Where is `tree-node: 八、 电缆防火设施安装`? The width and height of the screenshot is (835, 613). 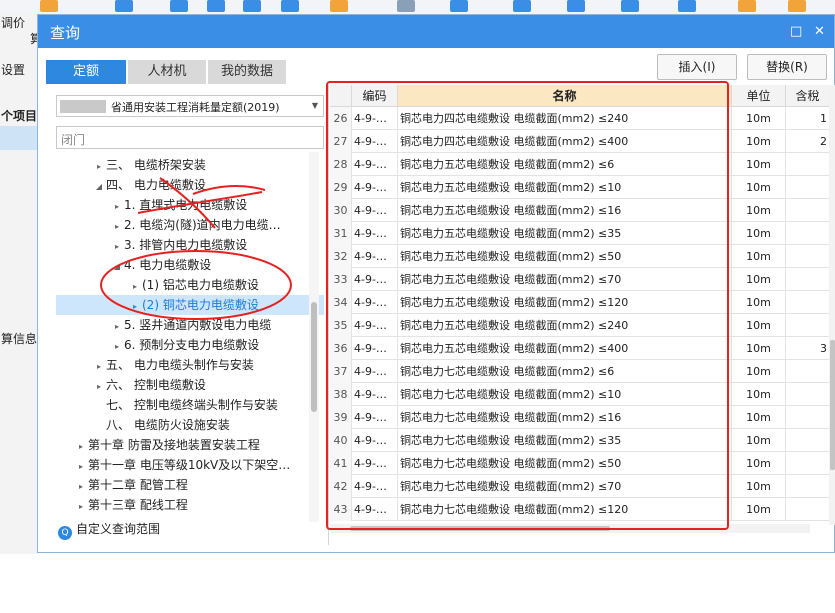 tree-node: 八、 电缆防火设施安装 is located at coordinates (161, 425).